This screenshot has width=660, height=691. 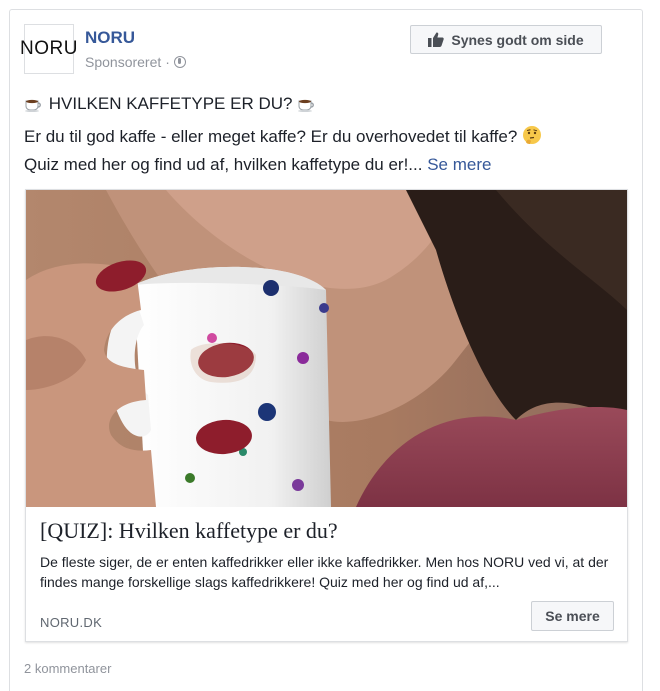 I want to click on thinking-face-icon, so click(x=532, y=135).